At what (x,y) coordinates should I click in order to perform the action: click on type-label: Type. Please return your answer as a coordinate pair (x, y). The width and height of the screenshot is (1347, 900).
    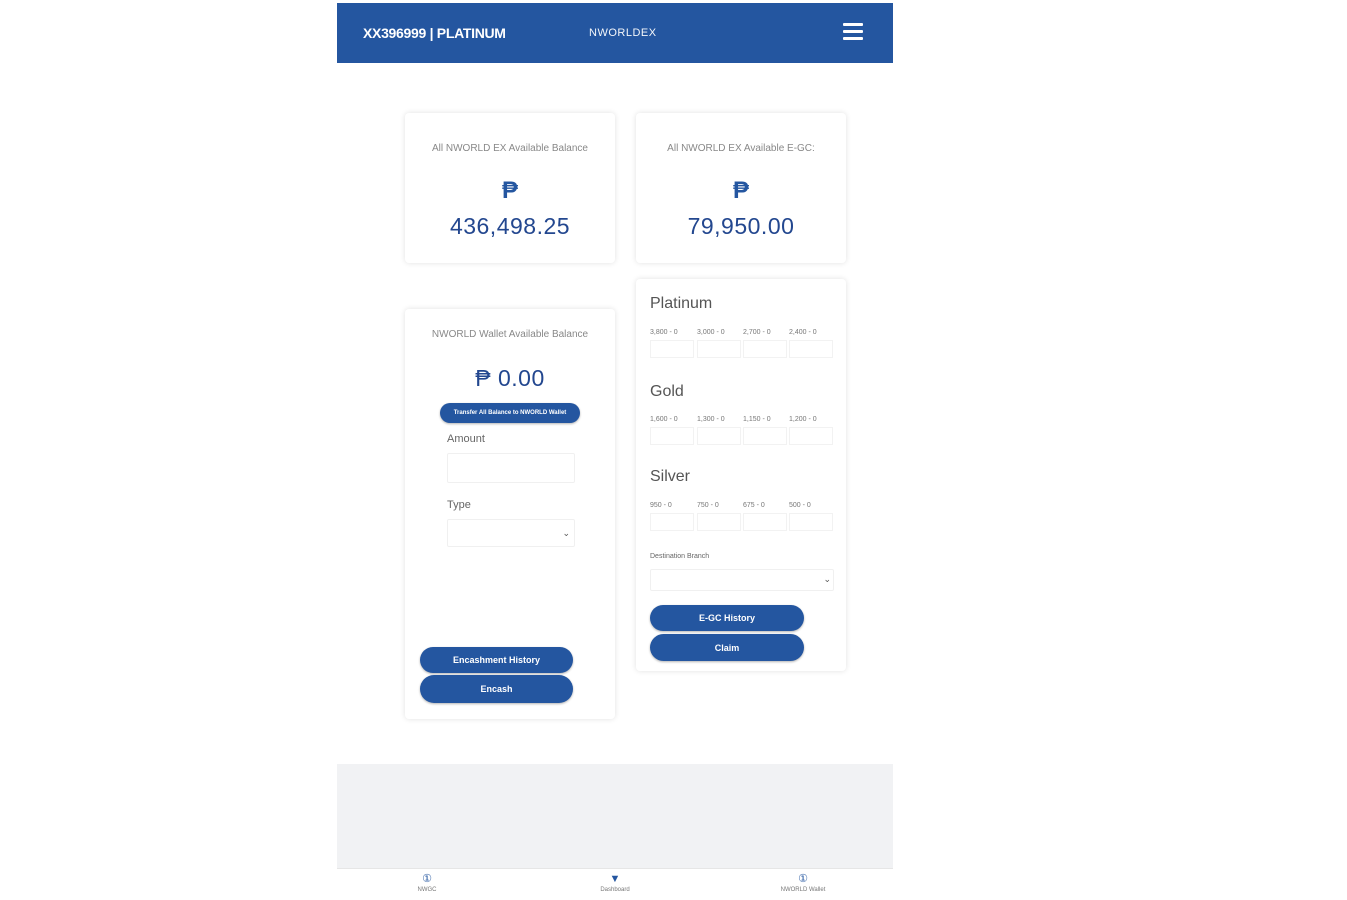
    Looking at the image, I should click on (459, 505).